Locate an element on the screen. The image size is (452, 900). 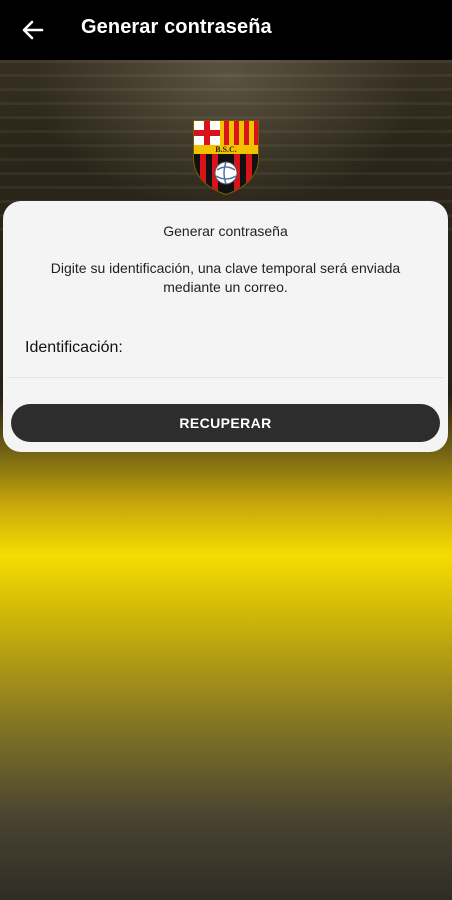
card-title: Generar contraseña is located at coordinates (225, 231).